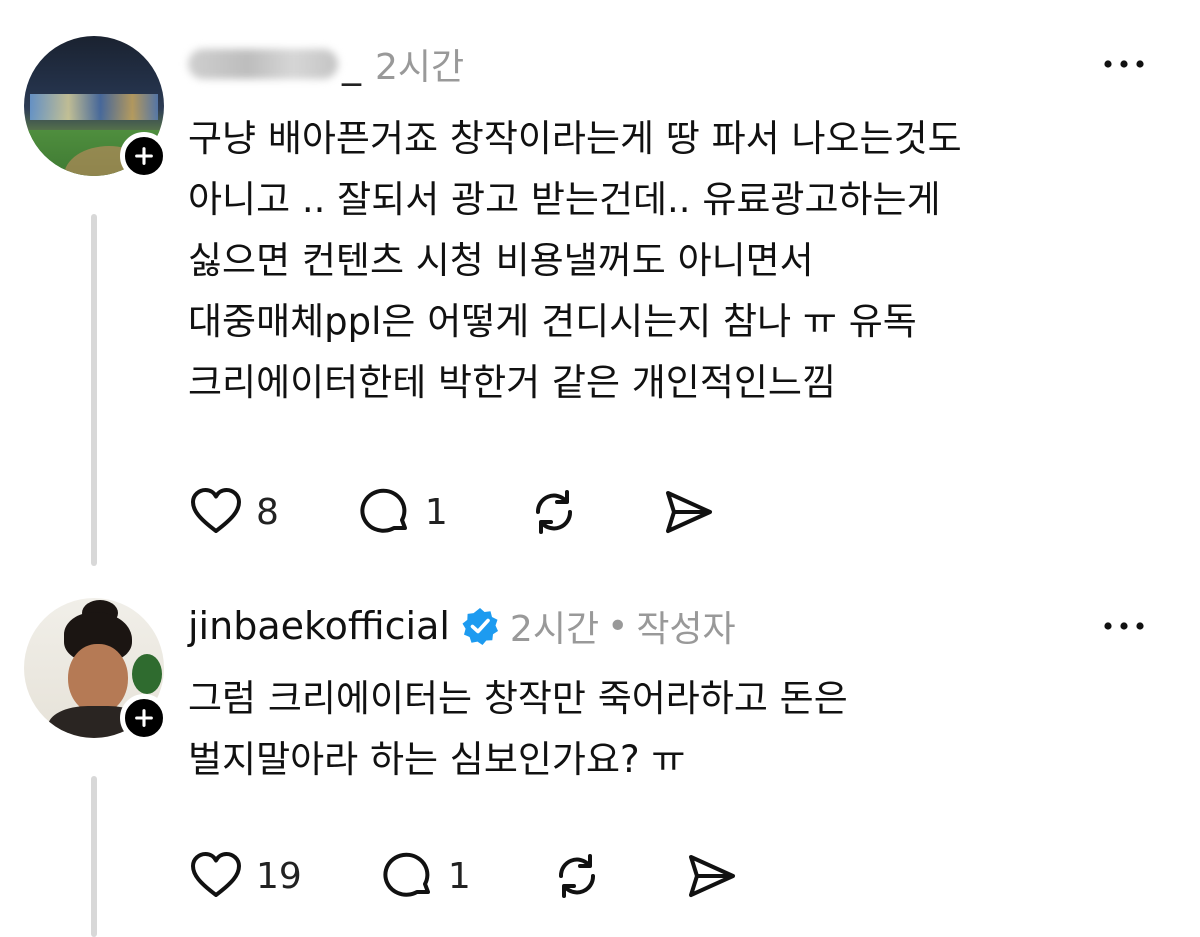  Describe the element at coordinates (351, 64) in the screenshot. I see `username-tail: _` at that location.